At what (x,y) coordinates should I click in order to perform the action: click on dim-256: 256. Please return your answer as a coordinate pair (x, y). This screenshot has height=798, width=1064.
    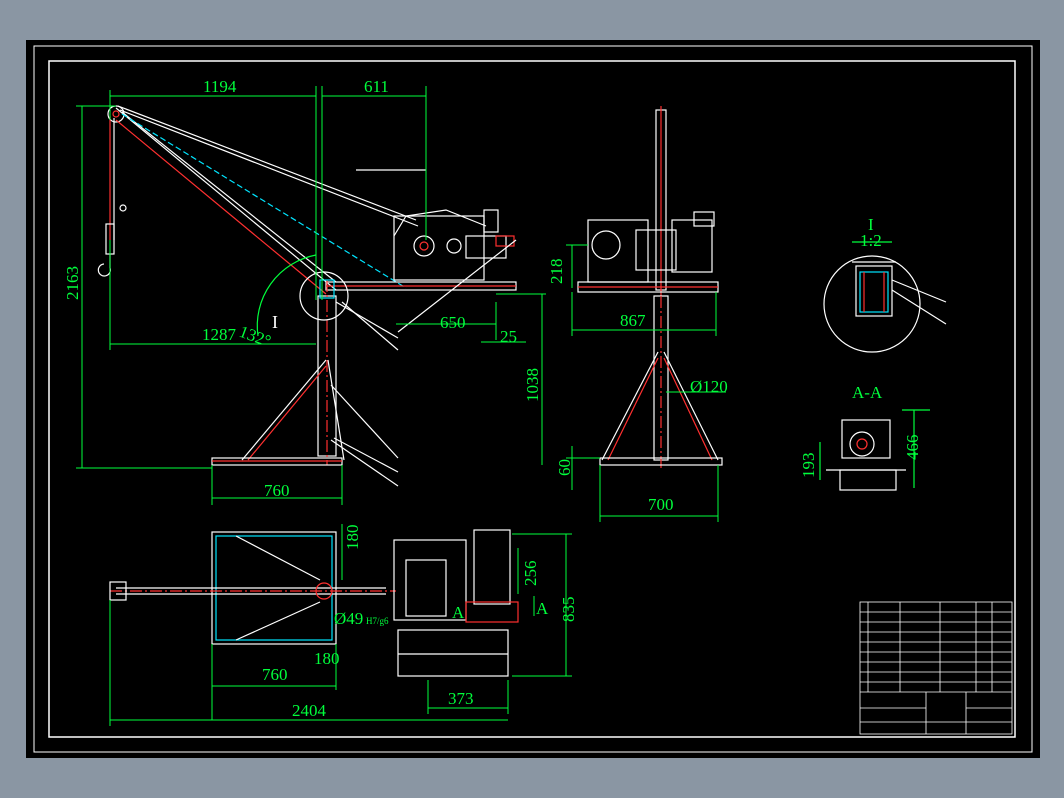
    Looking at the image, I should click on (530, 574).